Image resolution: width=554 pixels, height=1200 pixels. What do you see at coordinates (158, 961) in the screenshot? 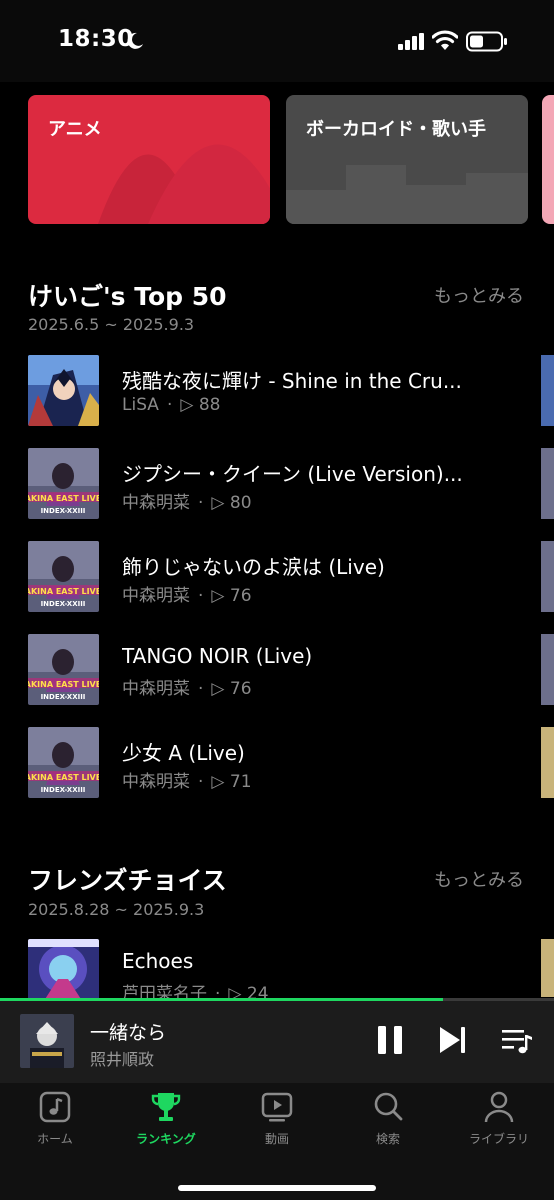
I see `track-title: Echoes` at bounding box center [158, 961].